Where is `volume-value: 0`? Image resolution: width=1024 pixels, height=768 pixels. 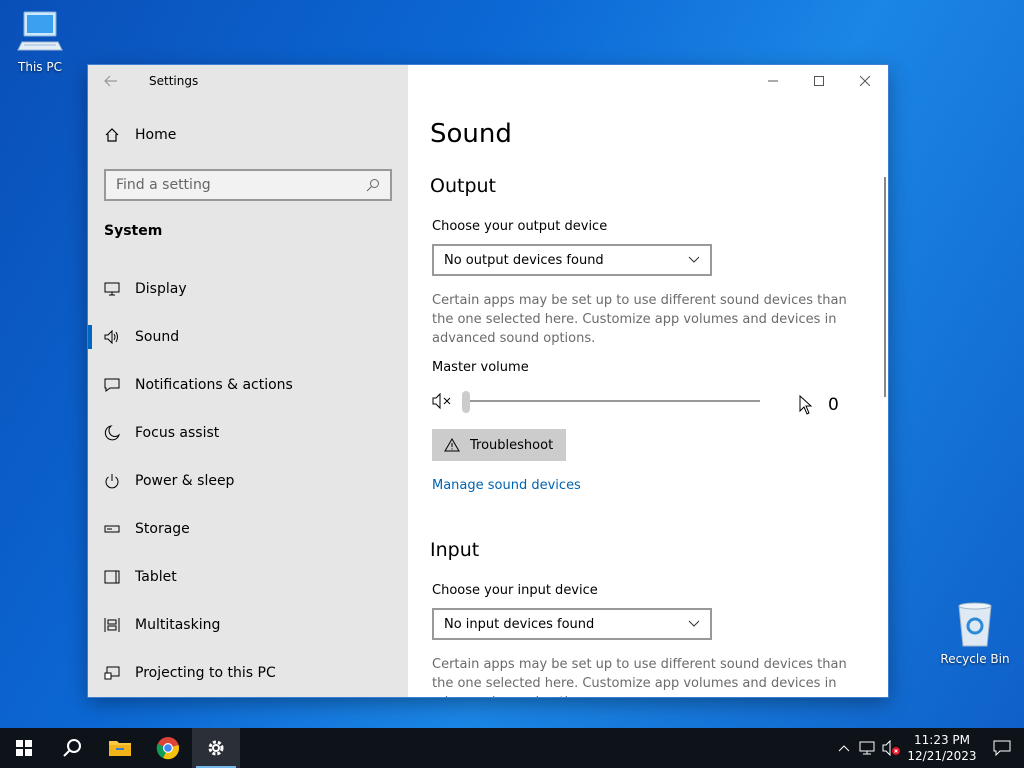 volume-value: 0 is located at coordinates (833, 405).